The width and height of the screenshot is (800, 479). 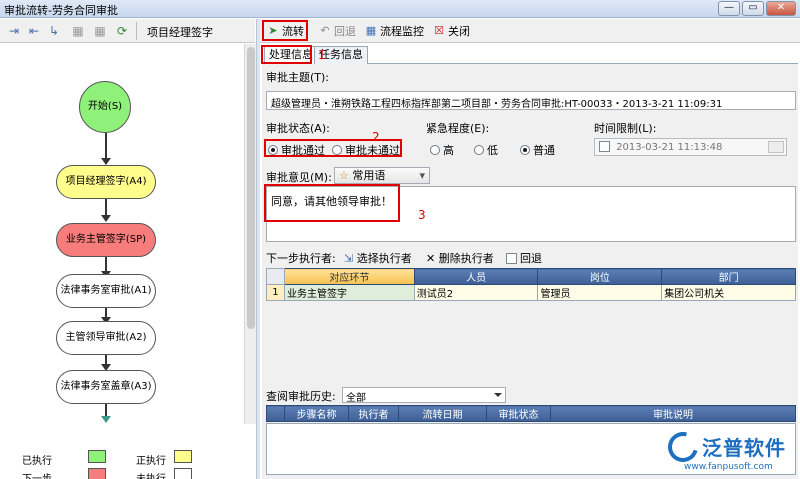 What do you see at coordinates (97, 473) in the screenshot?
I see `legend-next-swatch` at bounding box center [97, 473].